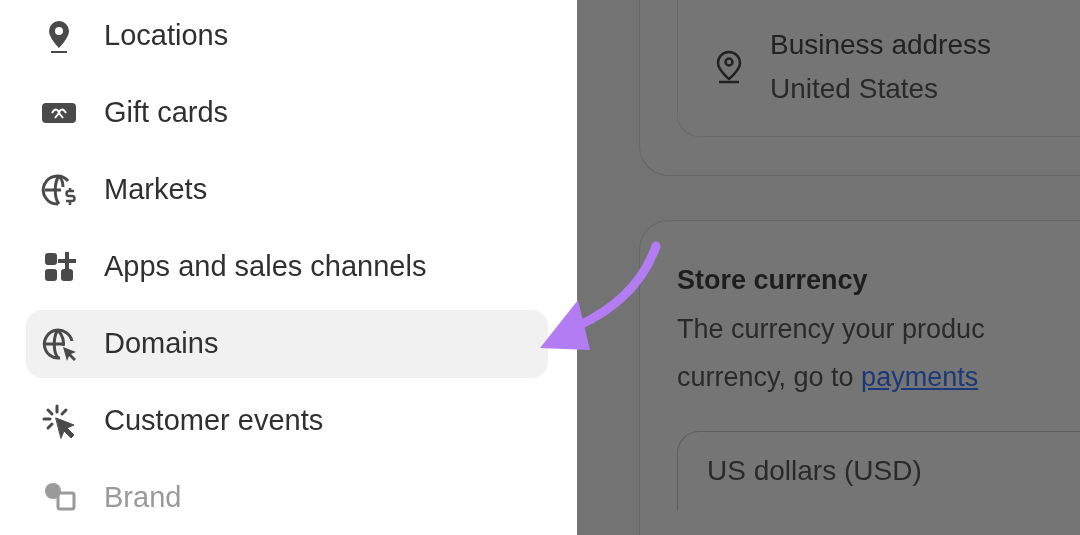 The image size is (1080, 535). I want to click on country-text: United States, so click(855, 89).